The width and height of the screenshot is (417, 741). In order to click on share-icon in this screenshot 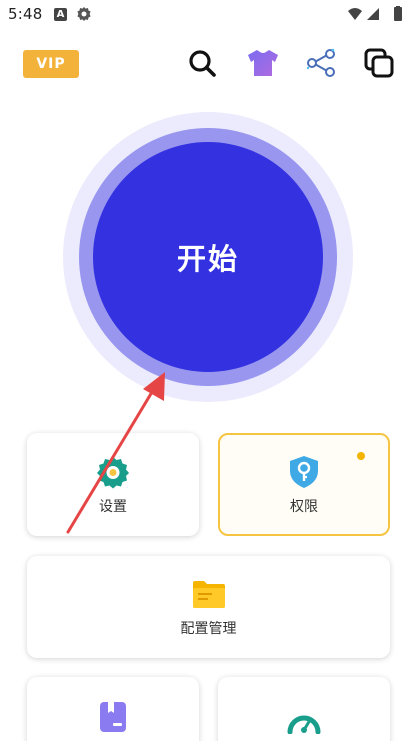, I will do `click(320, 62)`.